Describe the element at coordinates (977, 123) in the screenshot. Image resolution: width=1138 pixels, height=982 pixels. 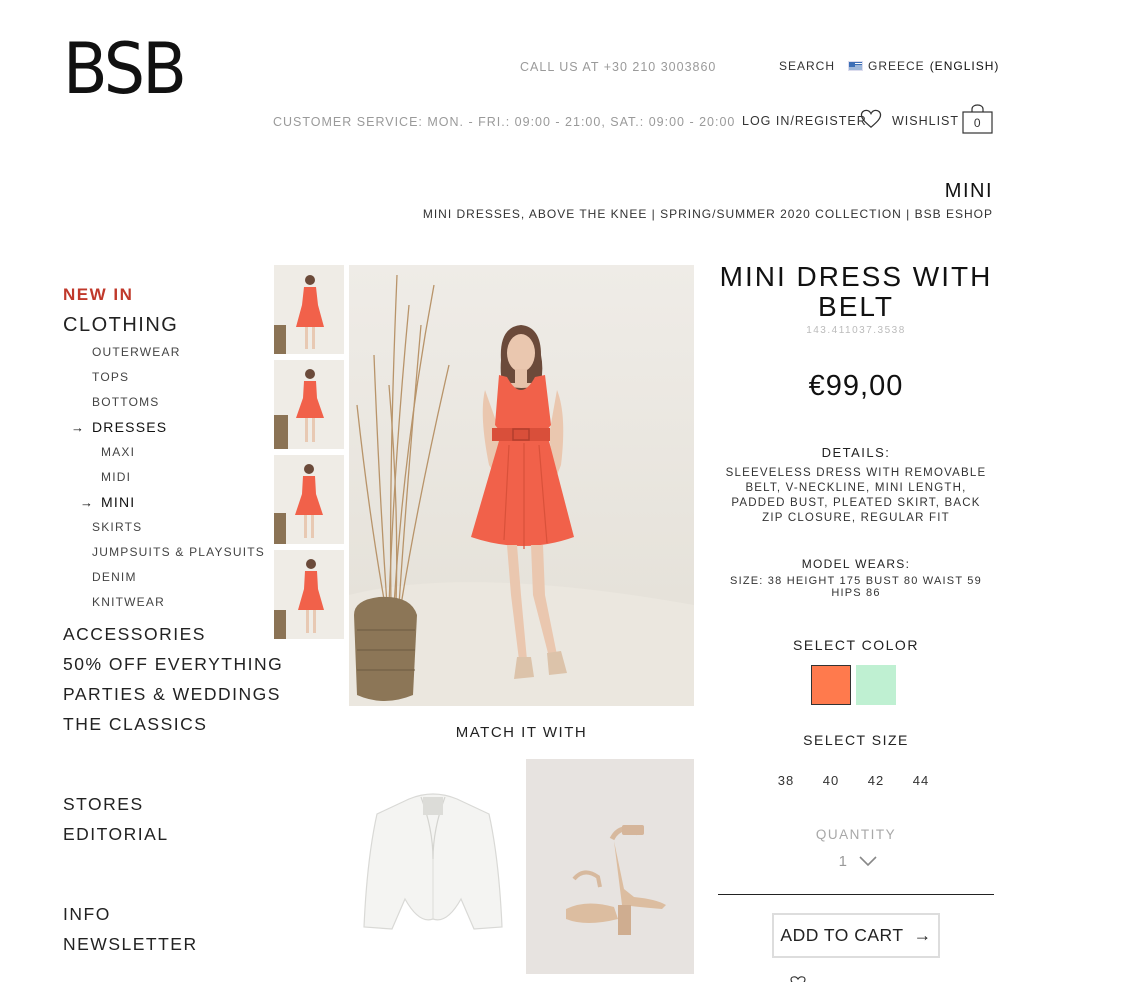
I see `cart-count: 0` at that location.